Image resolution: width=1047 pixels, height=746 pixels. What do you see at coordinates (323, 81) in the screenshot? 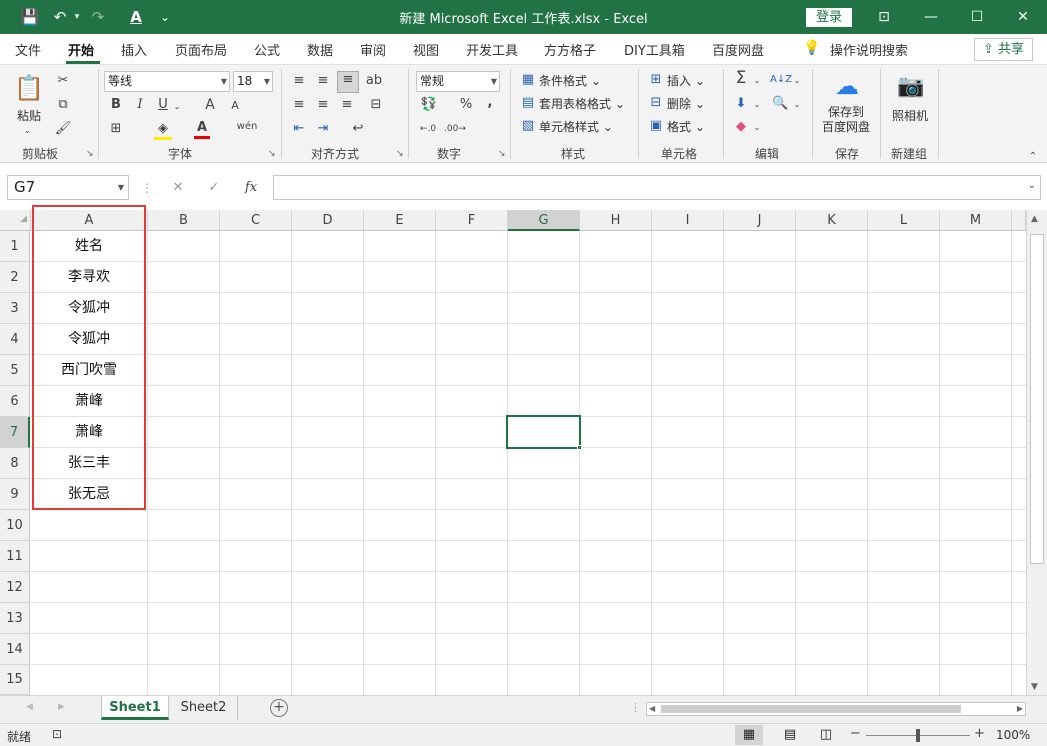
I see `align-middle-icon: ≡` at bounding box center [323, 81].